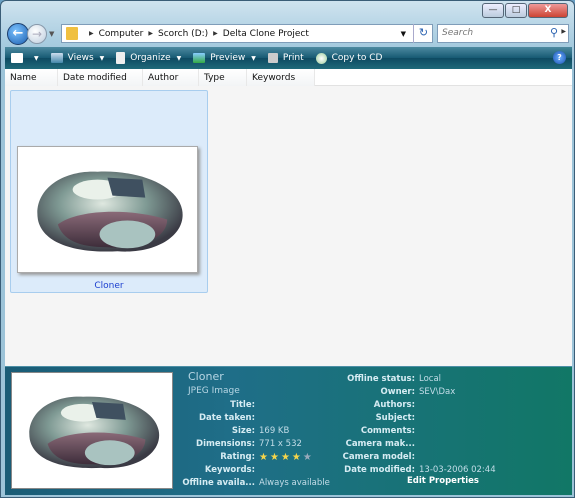 The height and width of the screenshot is (498, 575). What do you see at coordinates (493, 10) in the screenshot?
I see `minimize-button: —` at bounding box center [493, 10].